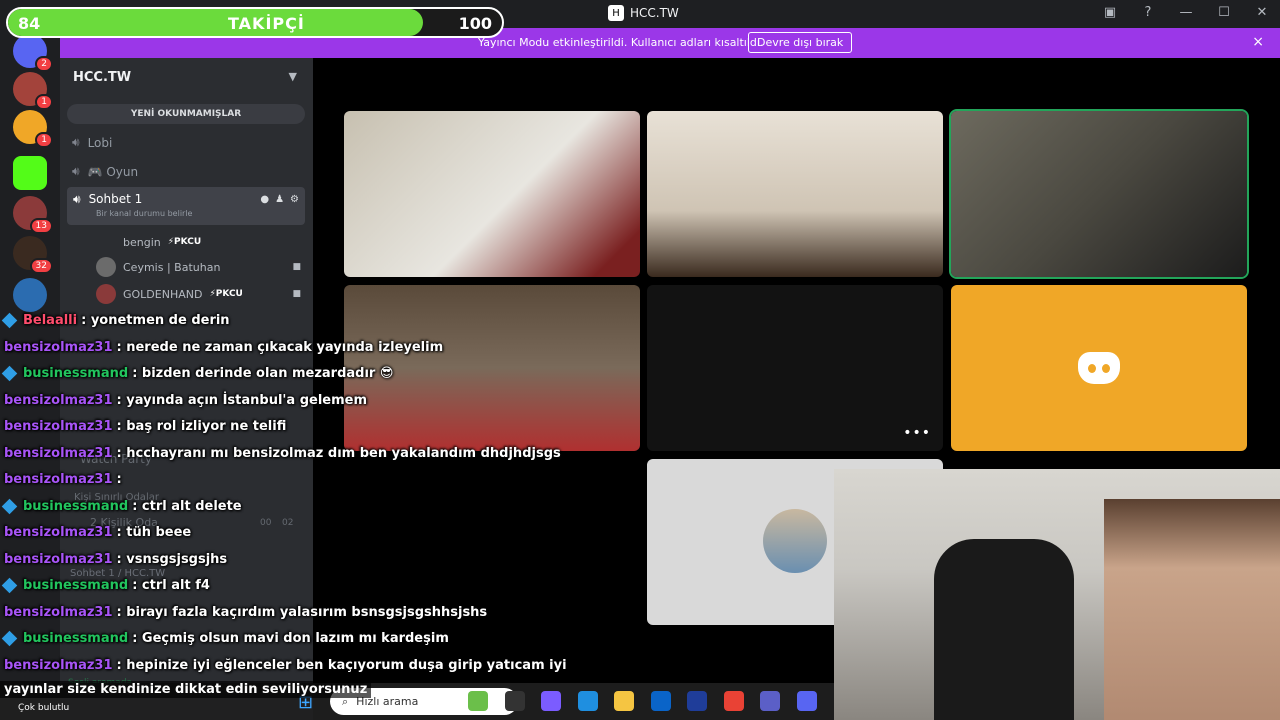  I want to click on terminal-icon, so click(514, 701).